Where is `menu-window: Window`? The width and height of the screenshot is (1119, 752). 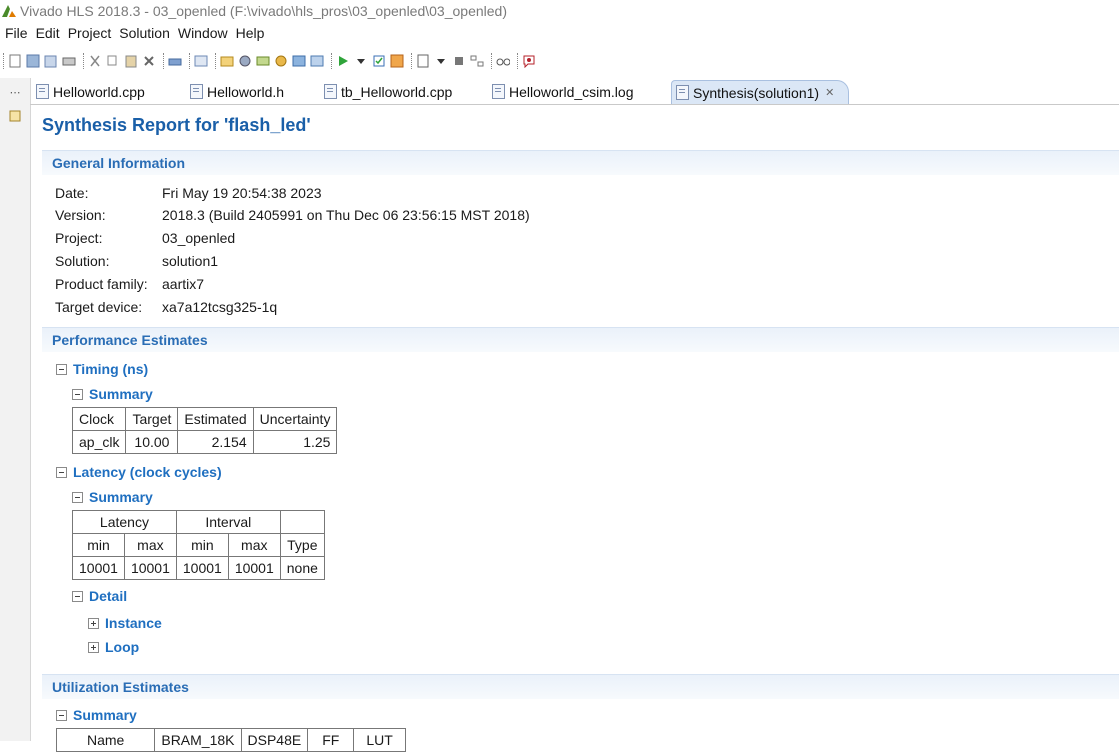
menu-window: Window is located at coordinates (203, 33).